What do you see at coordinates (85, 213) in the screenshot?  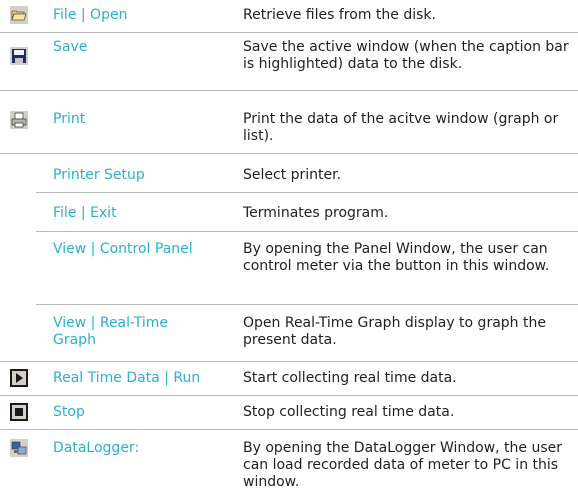 I see `command-label: File | Exit` at bounding box center [85, 213].